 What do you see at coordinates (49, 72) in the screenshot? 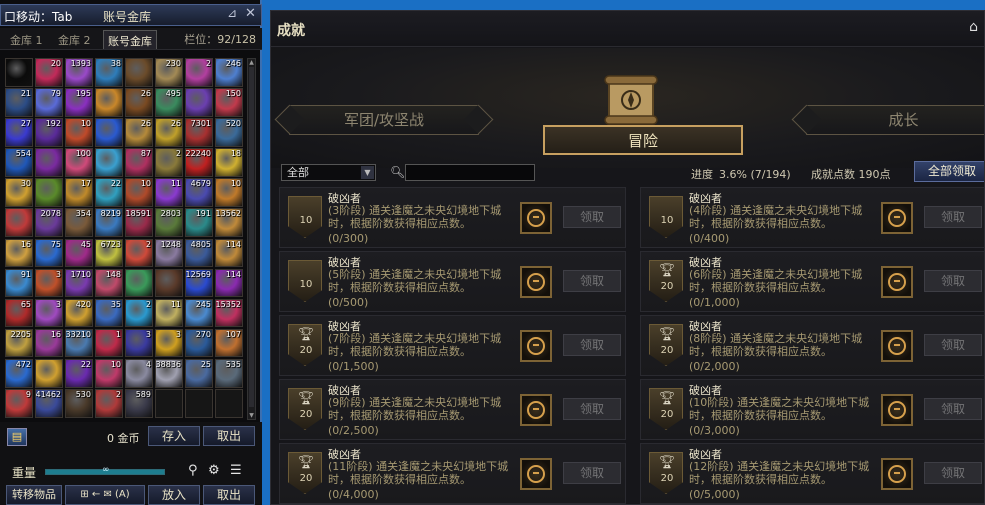
I see `inventory-slot: 20` at bounding box center [49, 72].